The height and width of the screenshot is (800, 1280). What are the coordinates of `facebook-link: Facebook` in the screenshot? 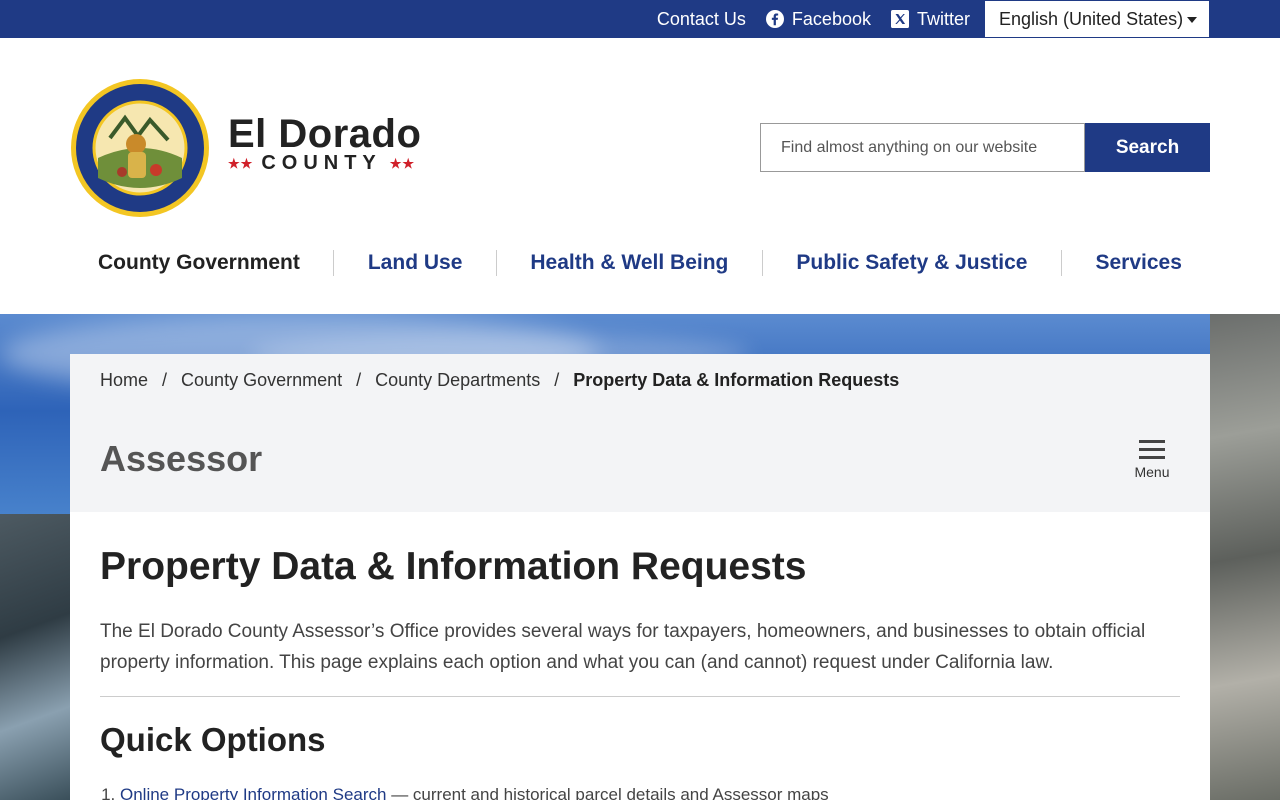 It's located at (818, 19).